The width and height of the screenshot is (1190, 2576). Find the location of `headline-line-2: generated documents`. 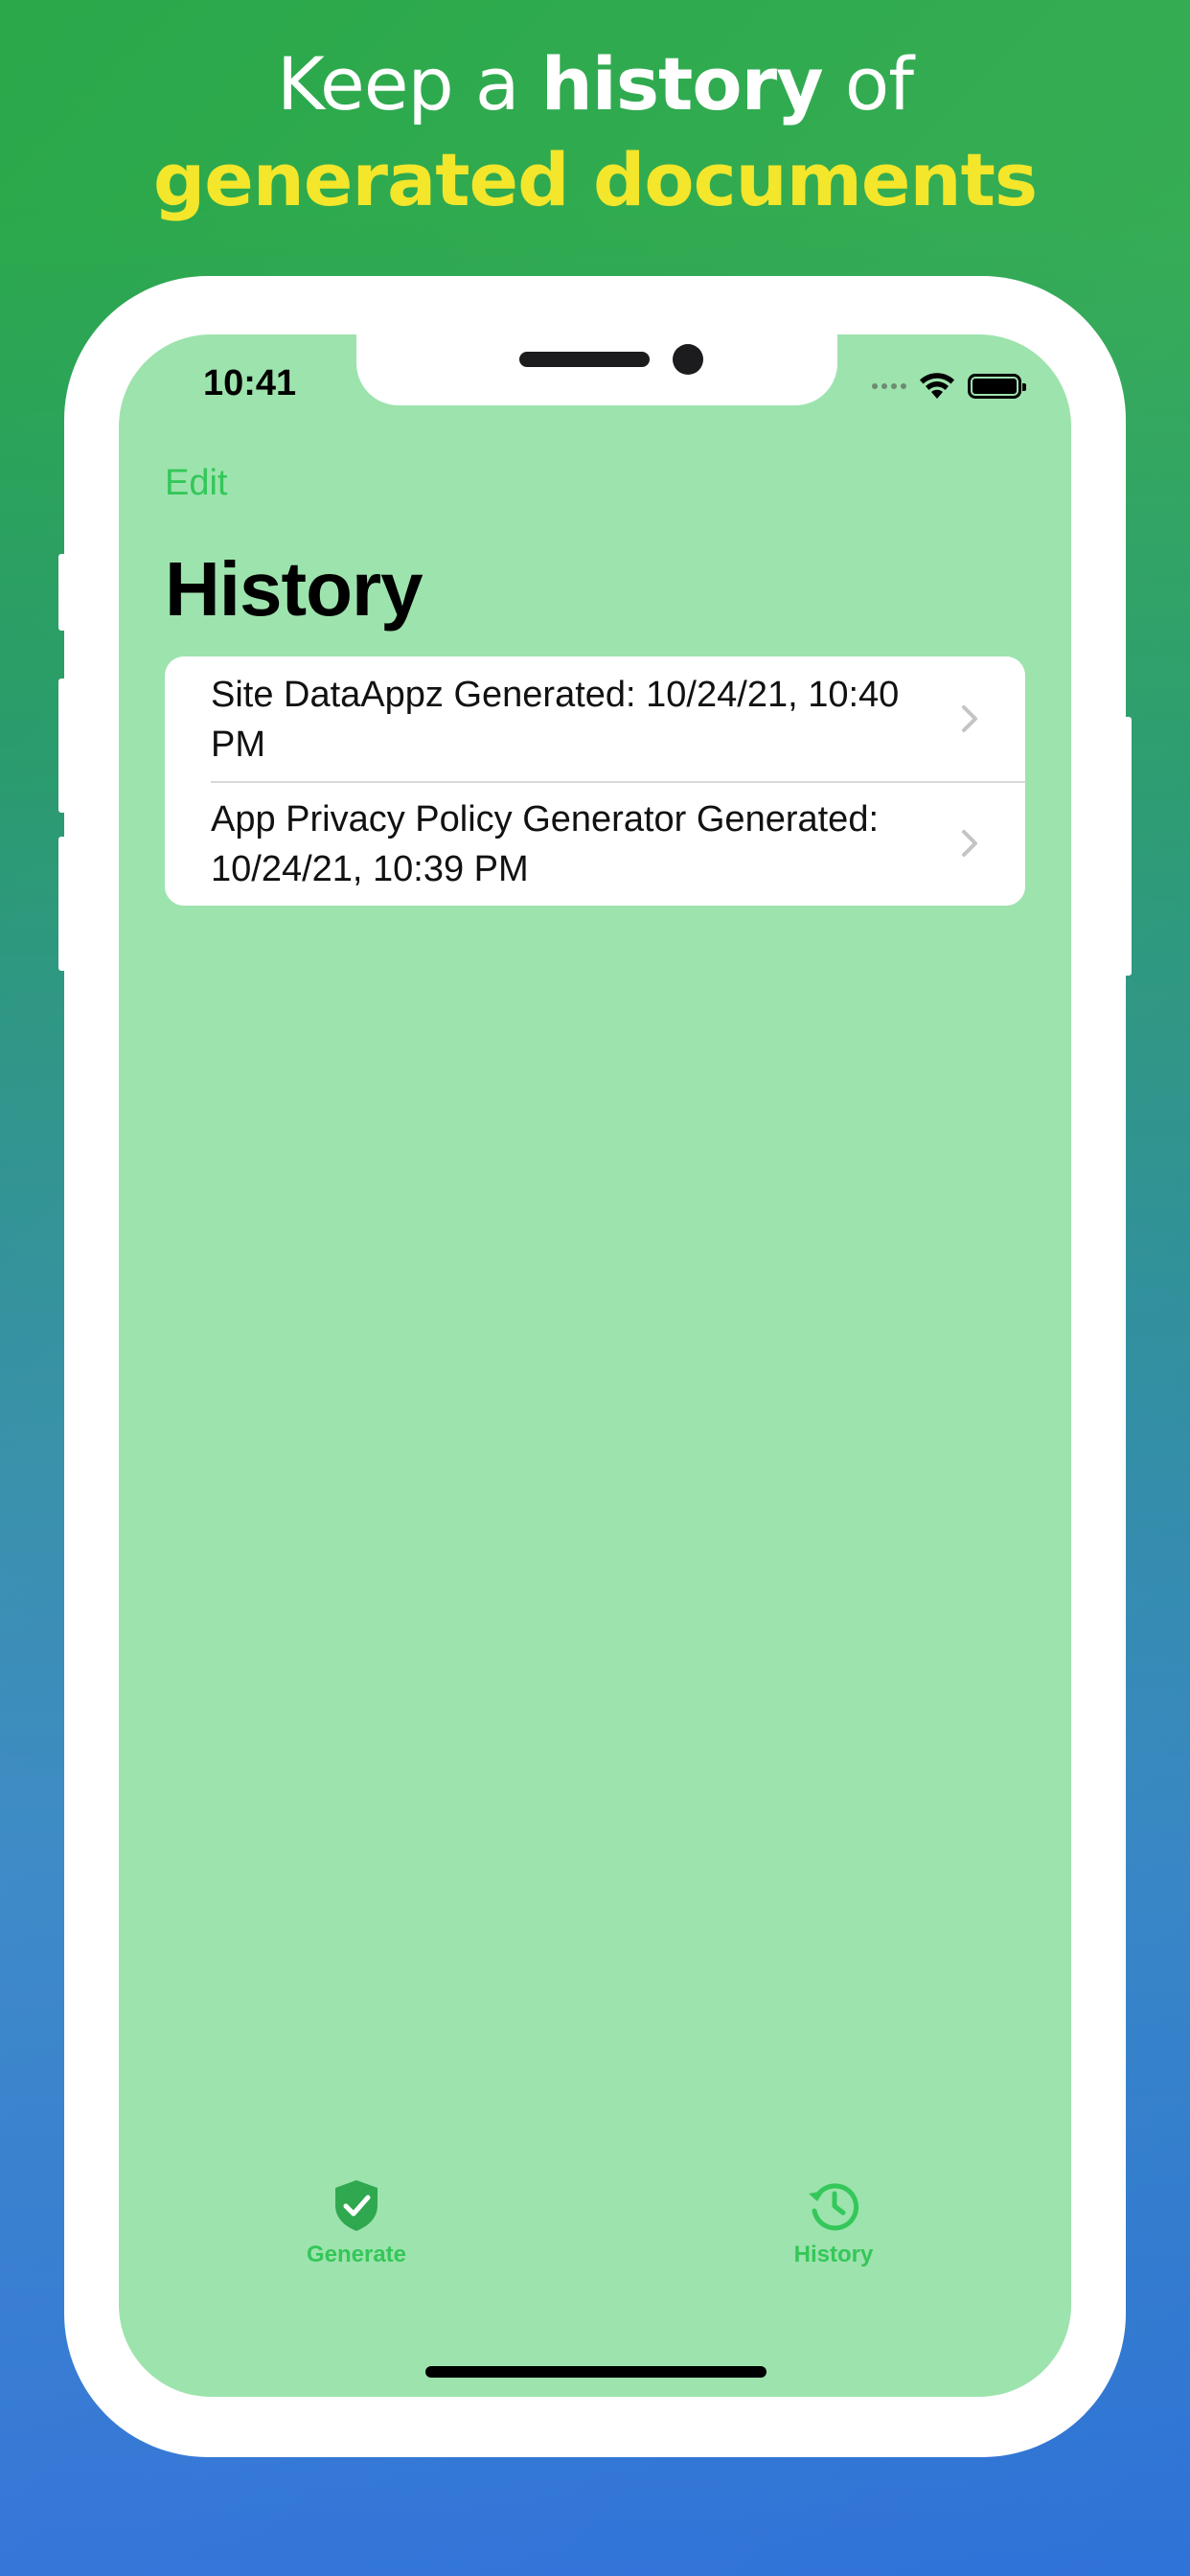

headline-line-2: generated documents is located at coordinates (595, 179).